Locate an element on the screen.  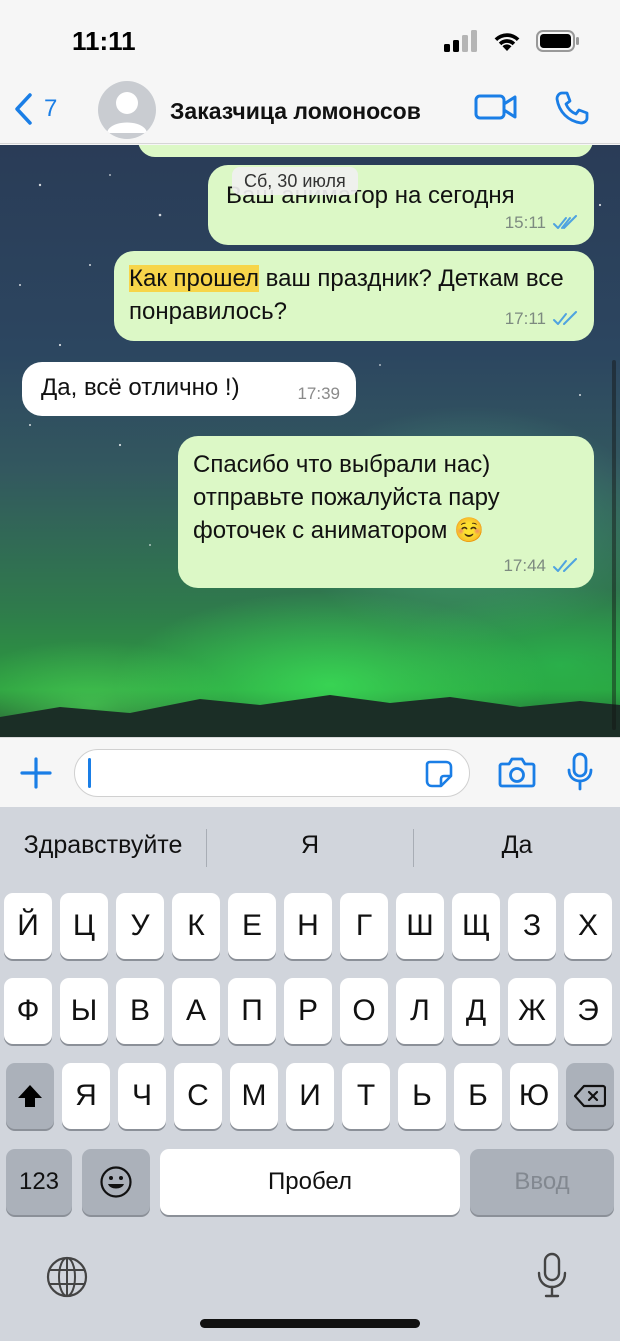
sticker-icon is located at coordinates (439, 774).